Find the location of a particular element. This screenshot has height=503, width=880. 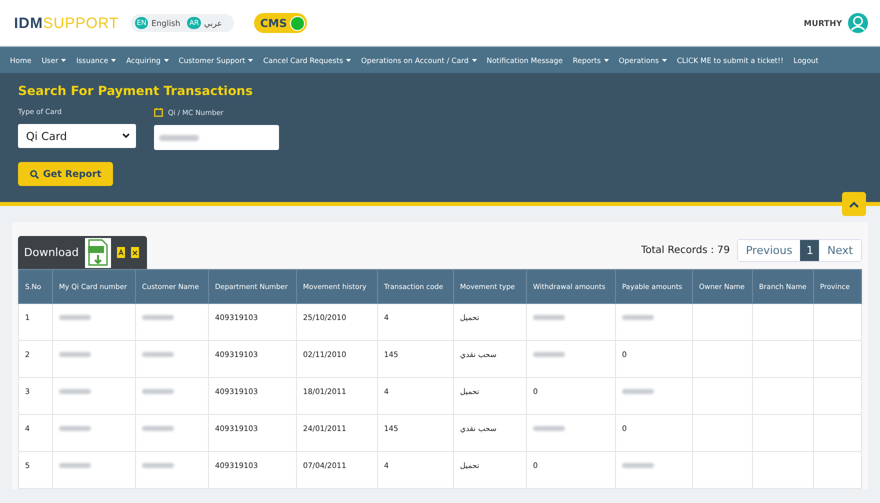

search-icon is located at coordinates (34, 174).